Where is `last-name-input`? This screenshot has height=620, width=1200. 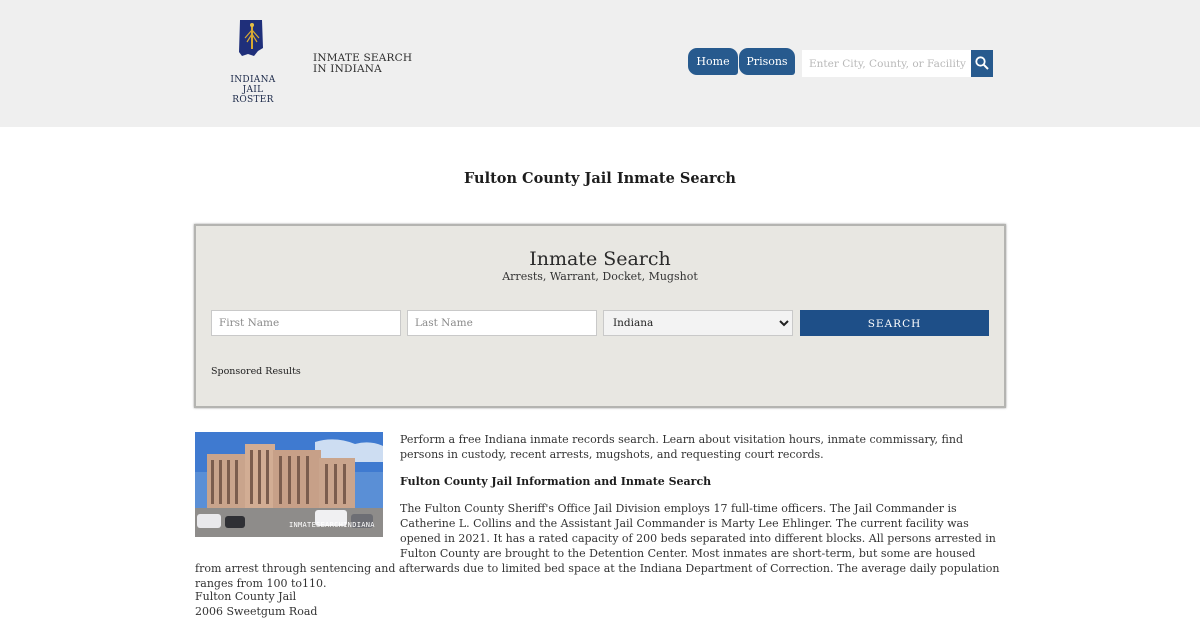
last-name-input is located at coordinates (502, 323).